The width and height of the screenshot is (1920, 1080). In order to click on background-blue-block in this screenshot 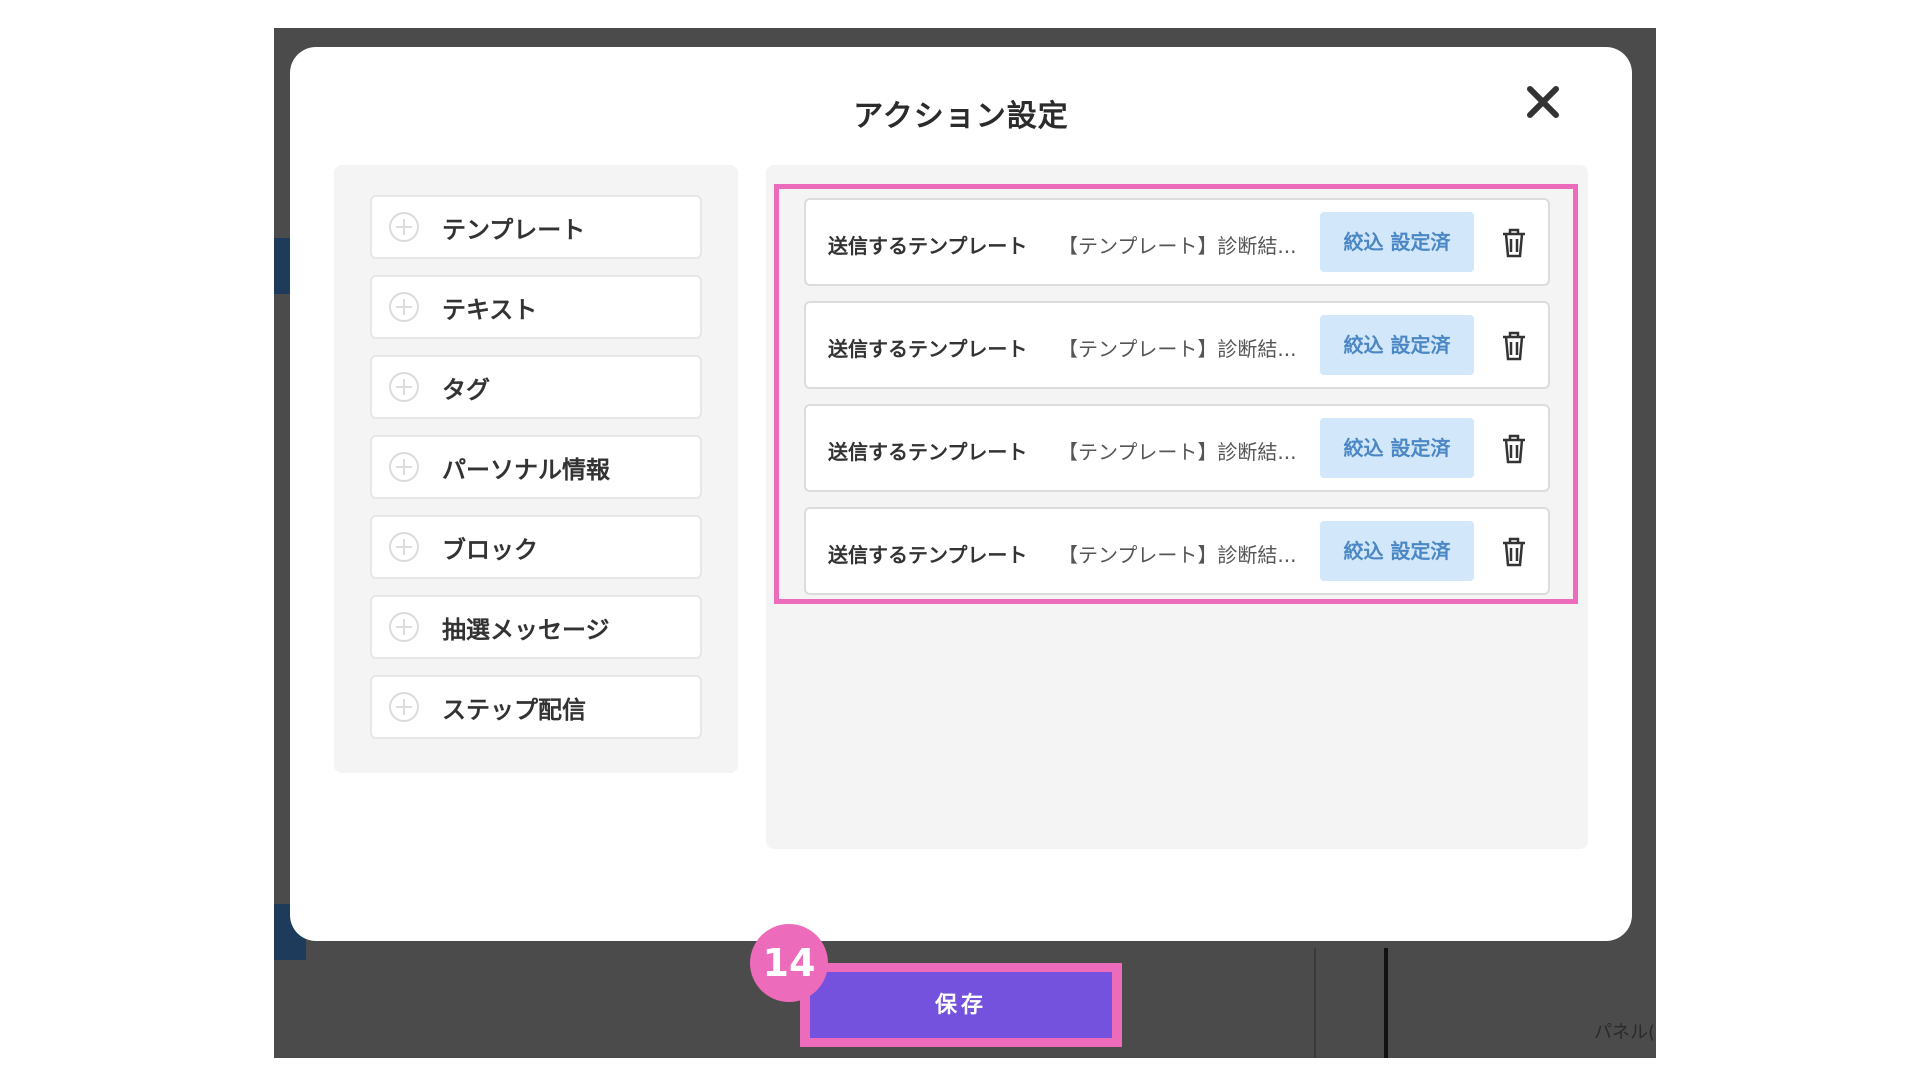, I will do `click(282, 266)`.